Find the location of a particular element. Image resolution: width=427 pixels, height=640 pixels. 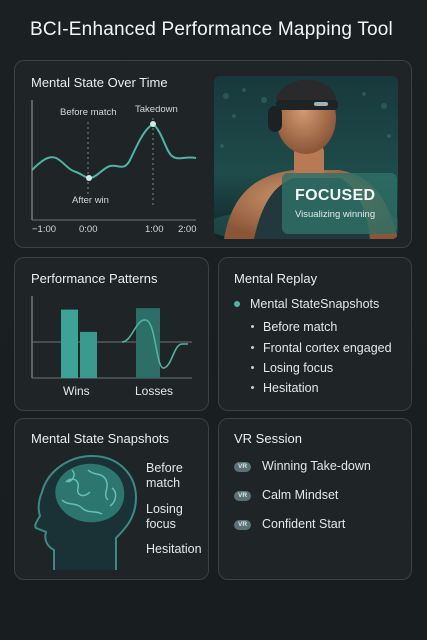

snapshot-label-hesitation: Hesitation is located at coordinates (174, 549).